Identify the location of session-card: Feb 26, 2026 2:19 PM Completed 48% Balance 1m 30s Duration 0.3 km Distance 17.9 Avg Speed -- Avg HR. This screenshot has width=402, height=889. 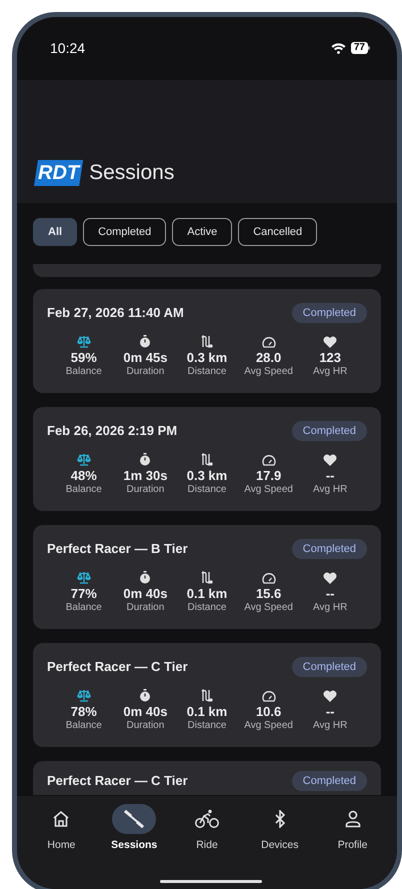
(207, 459).